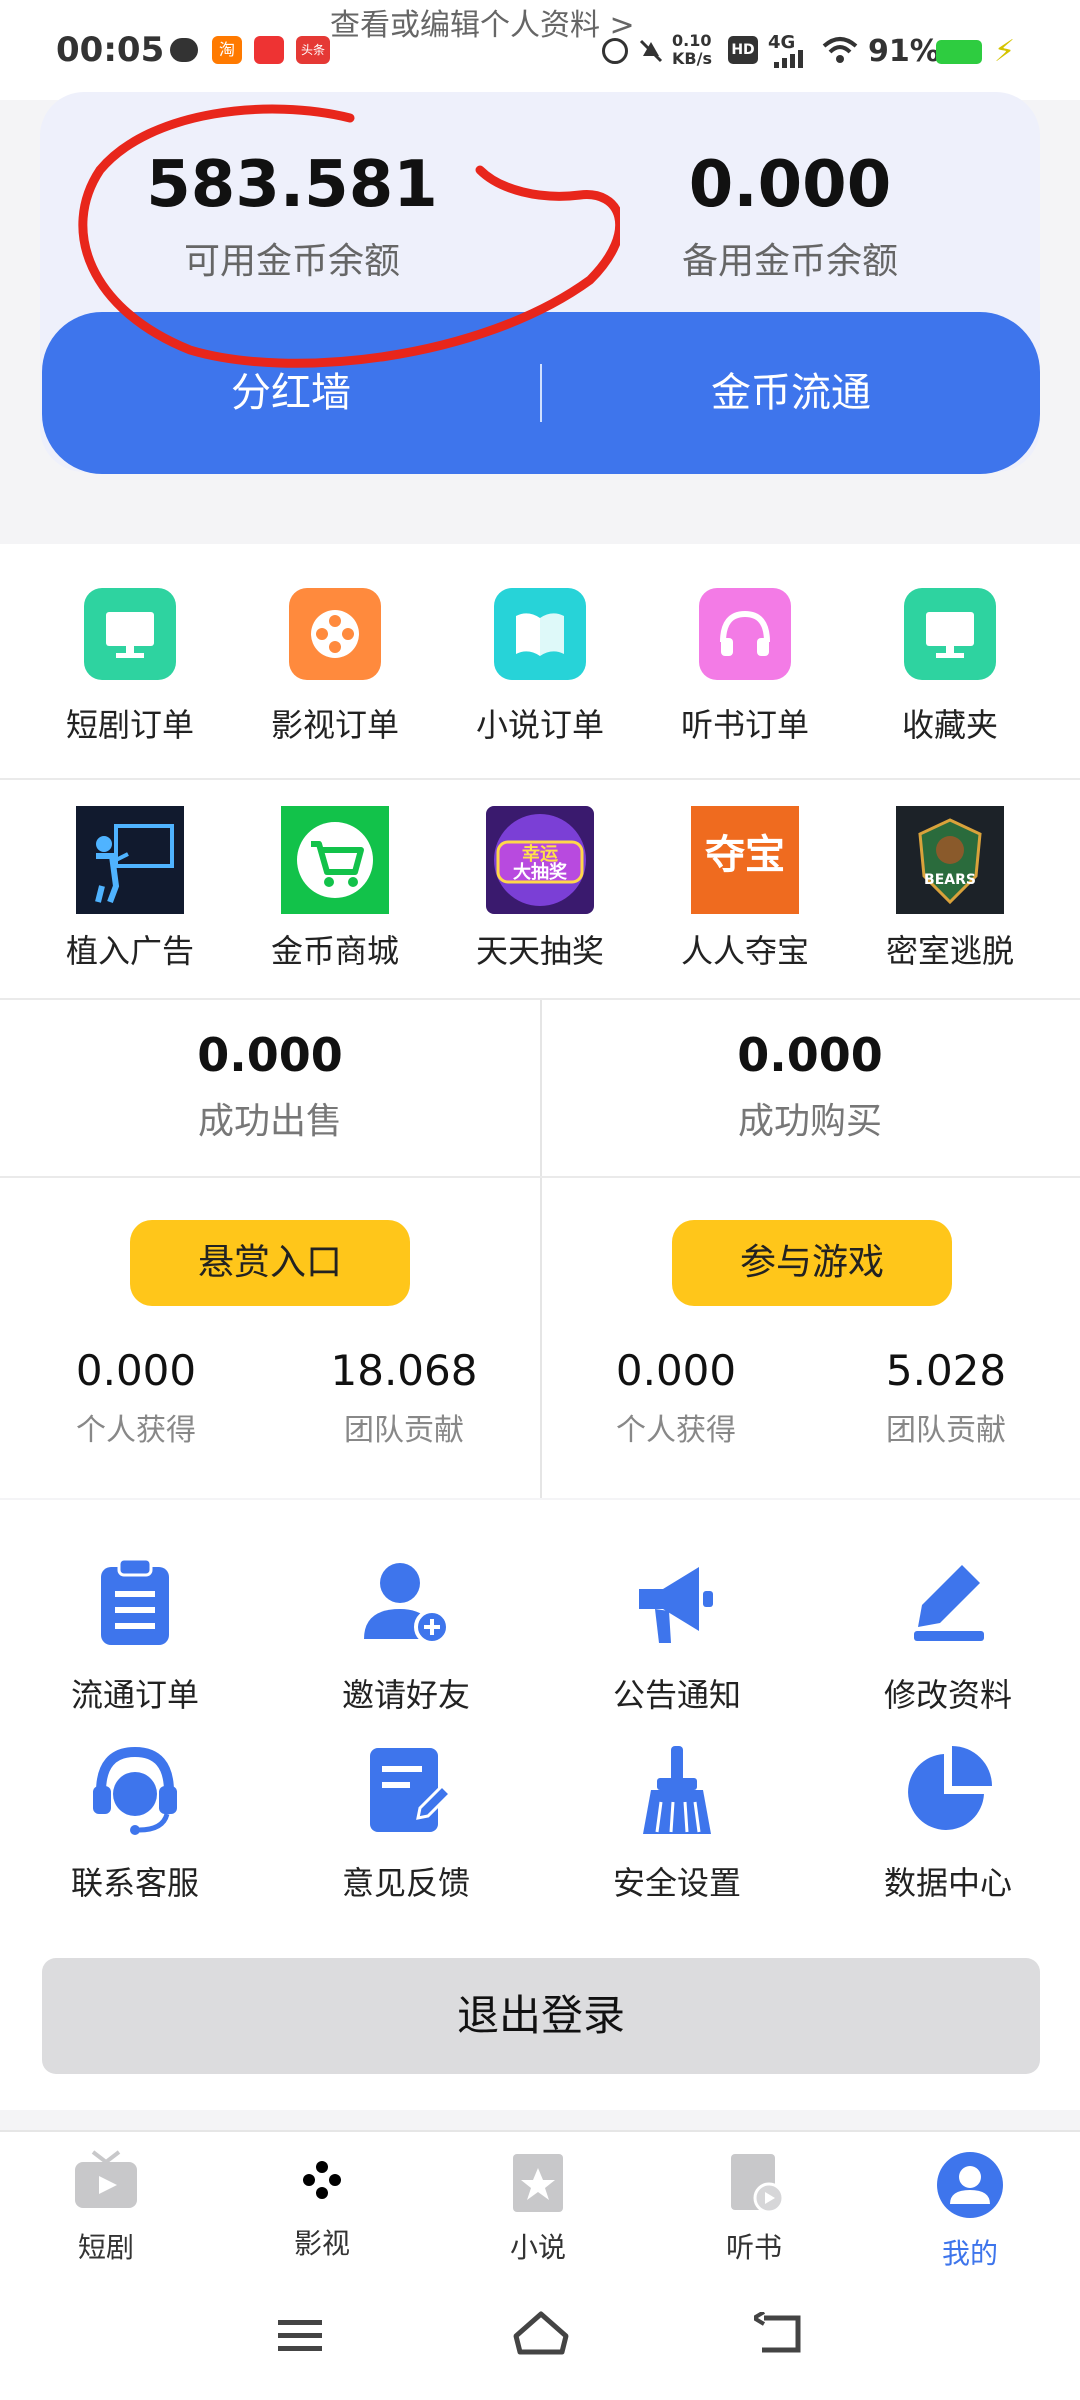 The height and width of the screenshot is (2400, 1080). What do you see at coordinates (745, 855) in the screenshot?
I see `svg-text: 夺宝` at bounding box center [745, 855].